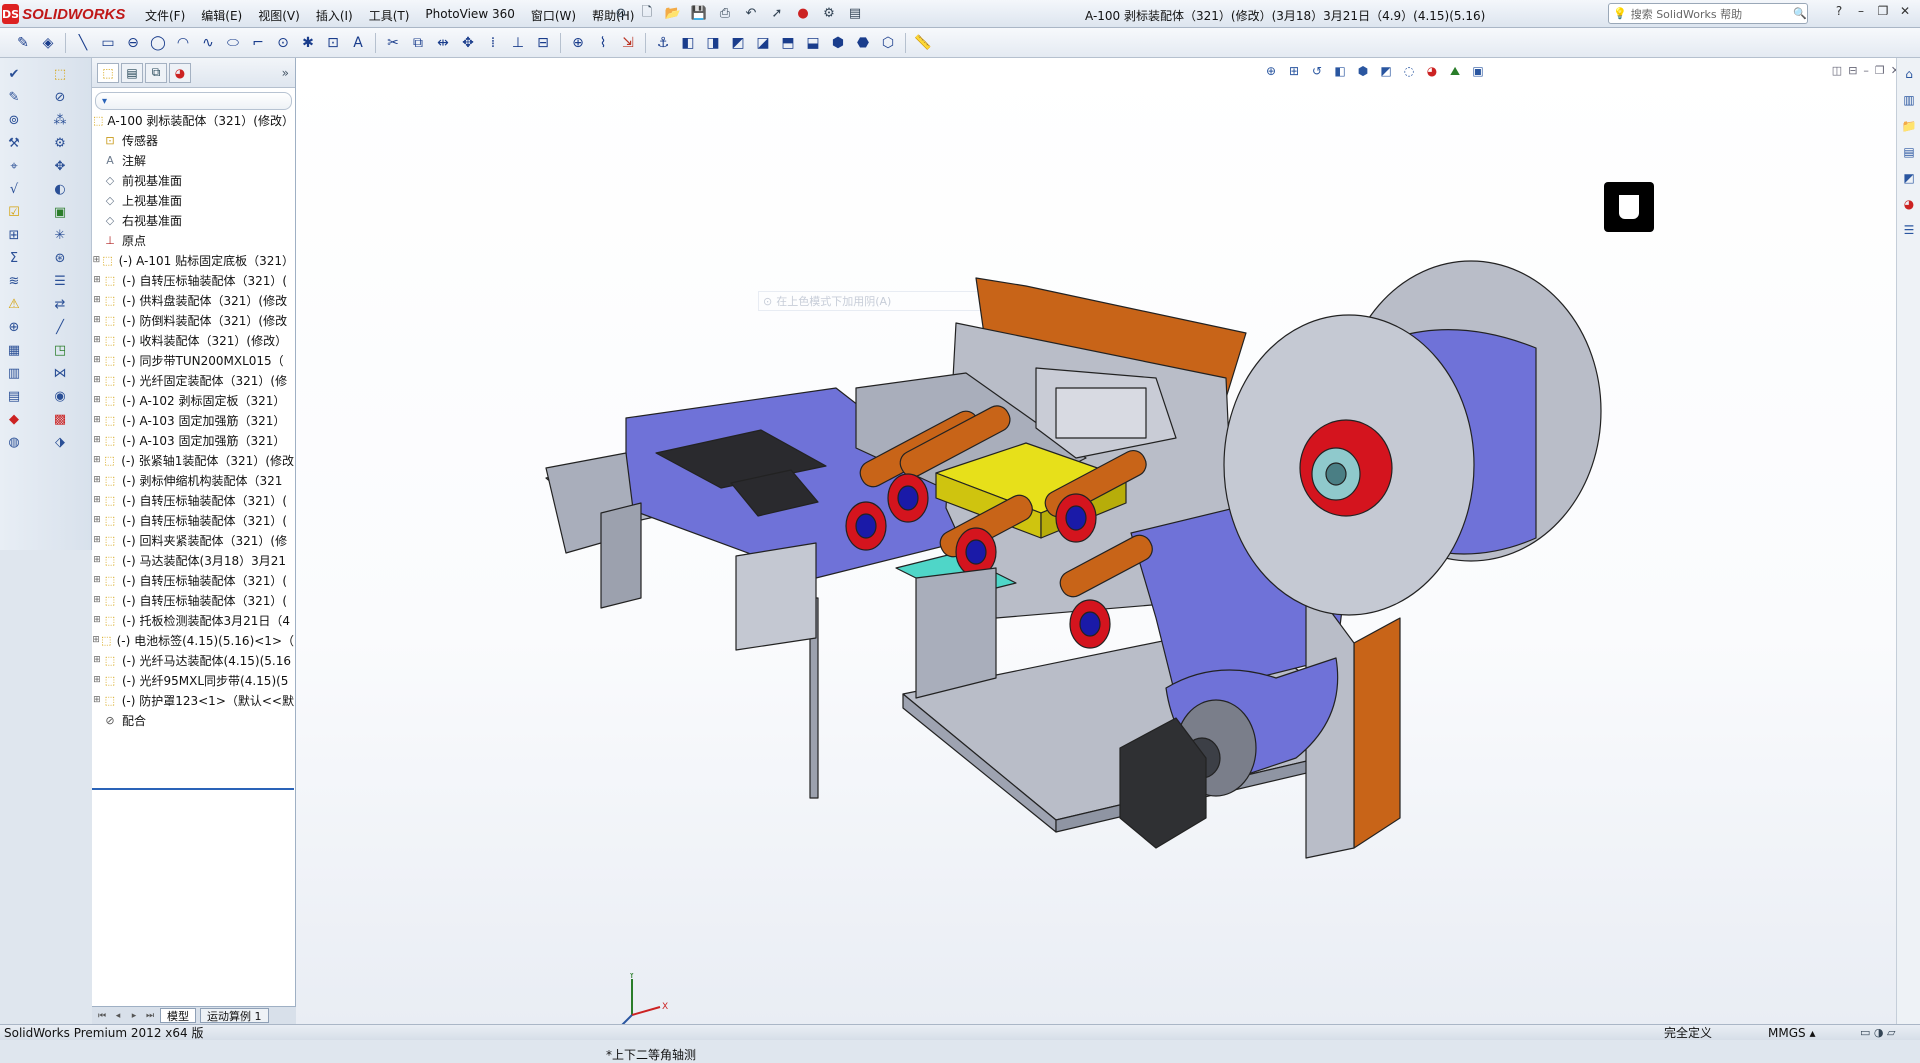  What do you see at coordinates (178, 1015) in the screenshot?
I see `tab-model: 模型` at bounding box center [178, 1015].